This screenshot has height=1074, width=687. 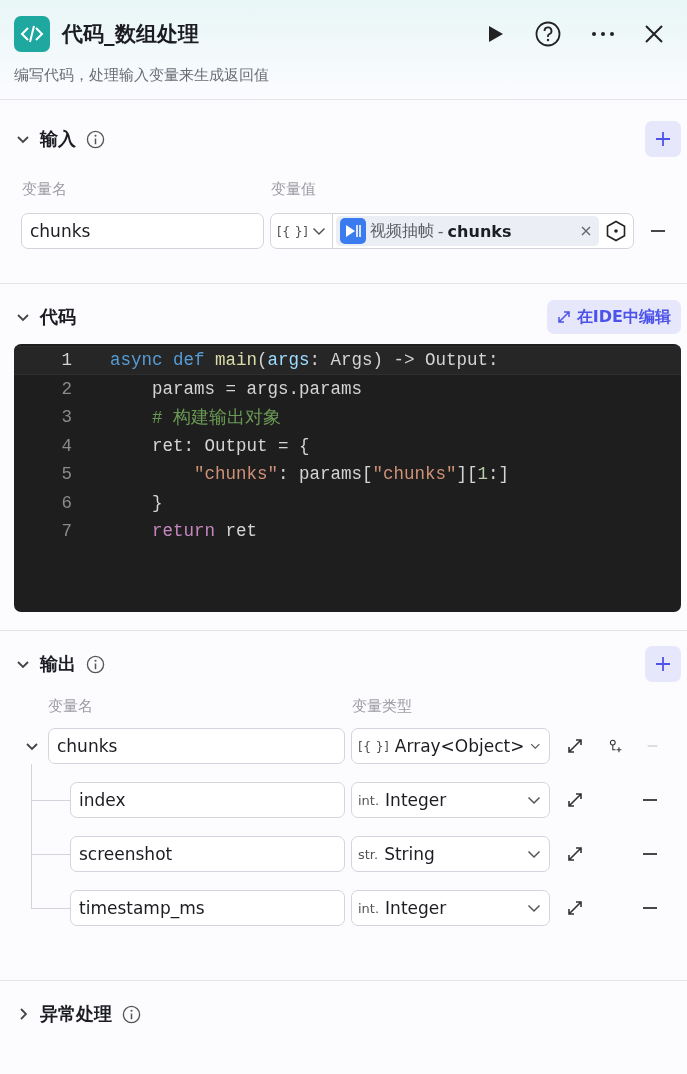 What do you see at coordinates (207, 908) in the screenshot?
I see `name-field: timestamp_ms` at bounding box center [207, 908].